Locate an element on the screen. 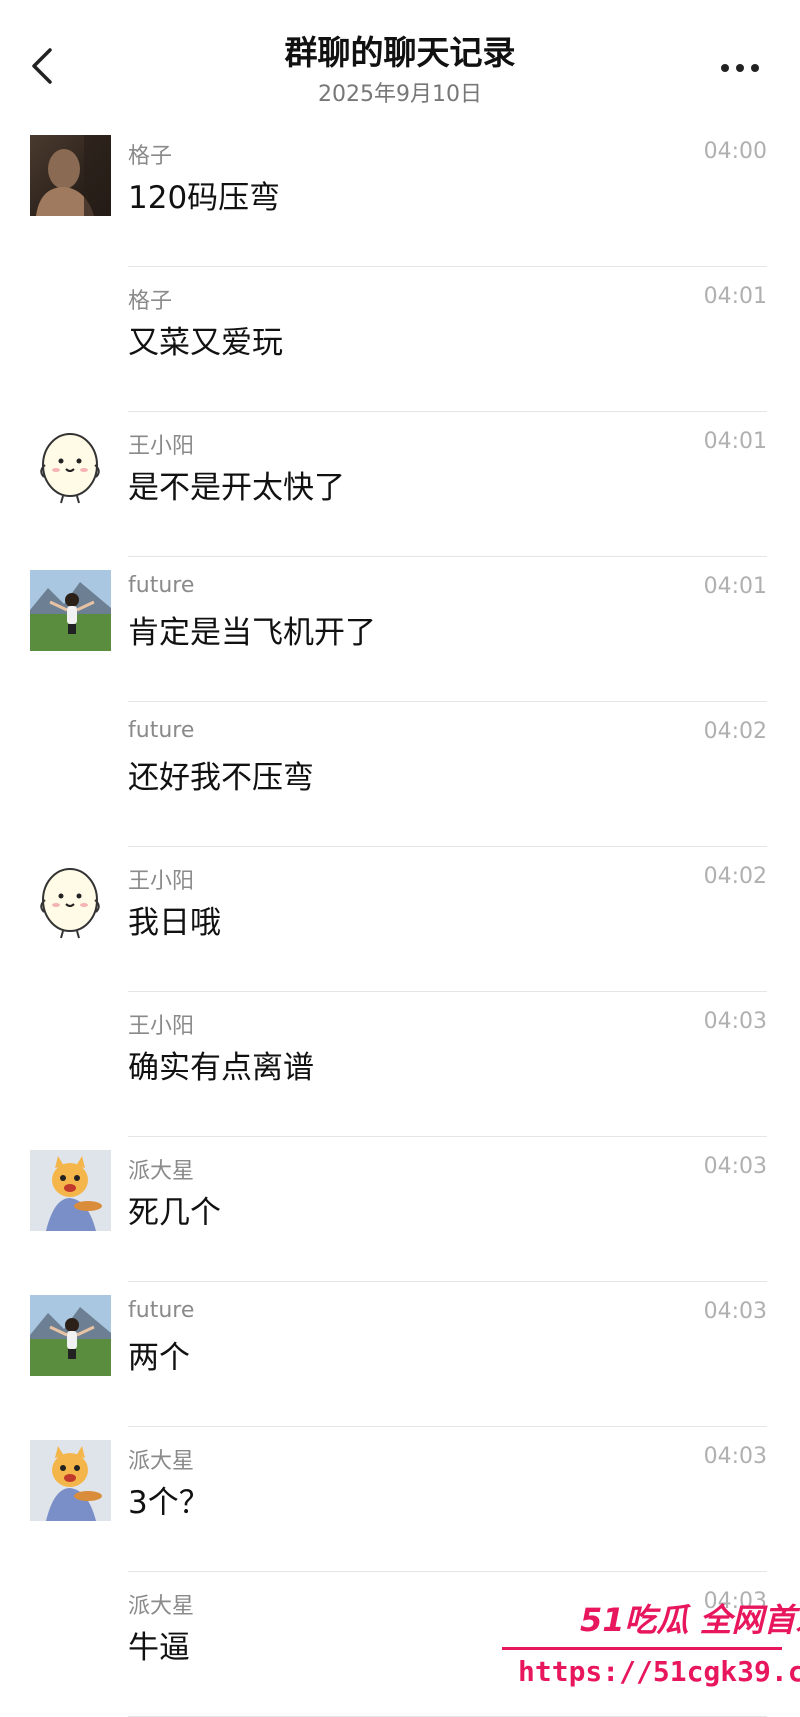 The width and height of the screenshot is (800, 1717). message-item: 王小阳 04:02 我日哦 is located at coordinates (400, 919).